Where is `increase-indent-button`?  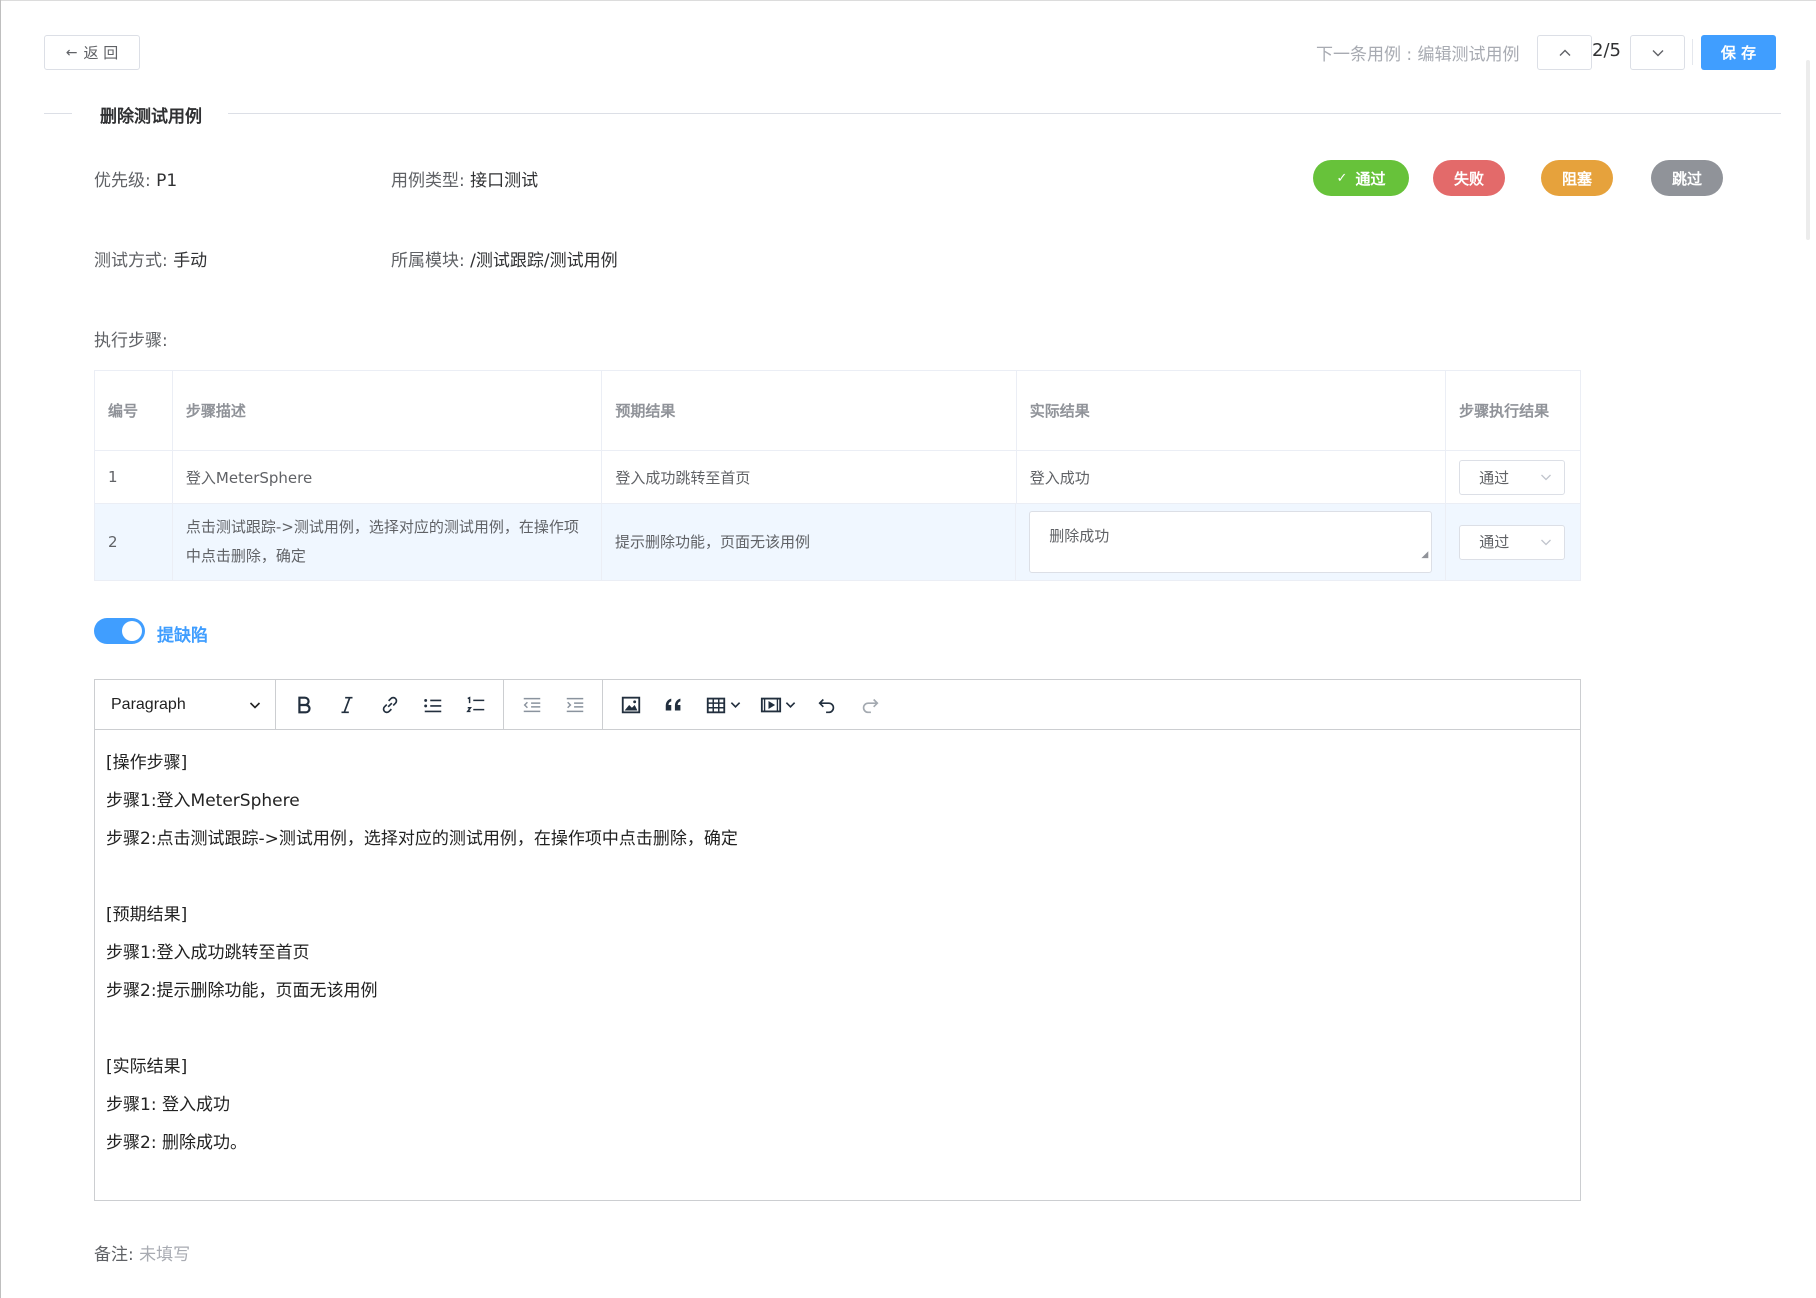
increase-indent-button is located at coordinates (574, 705).